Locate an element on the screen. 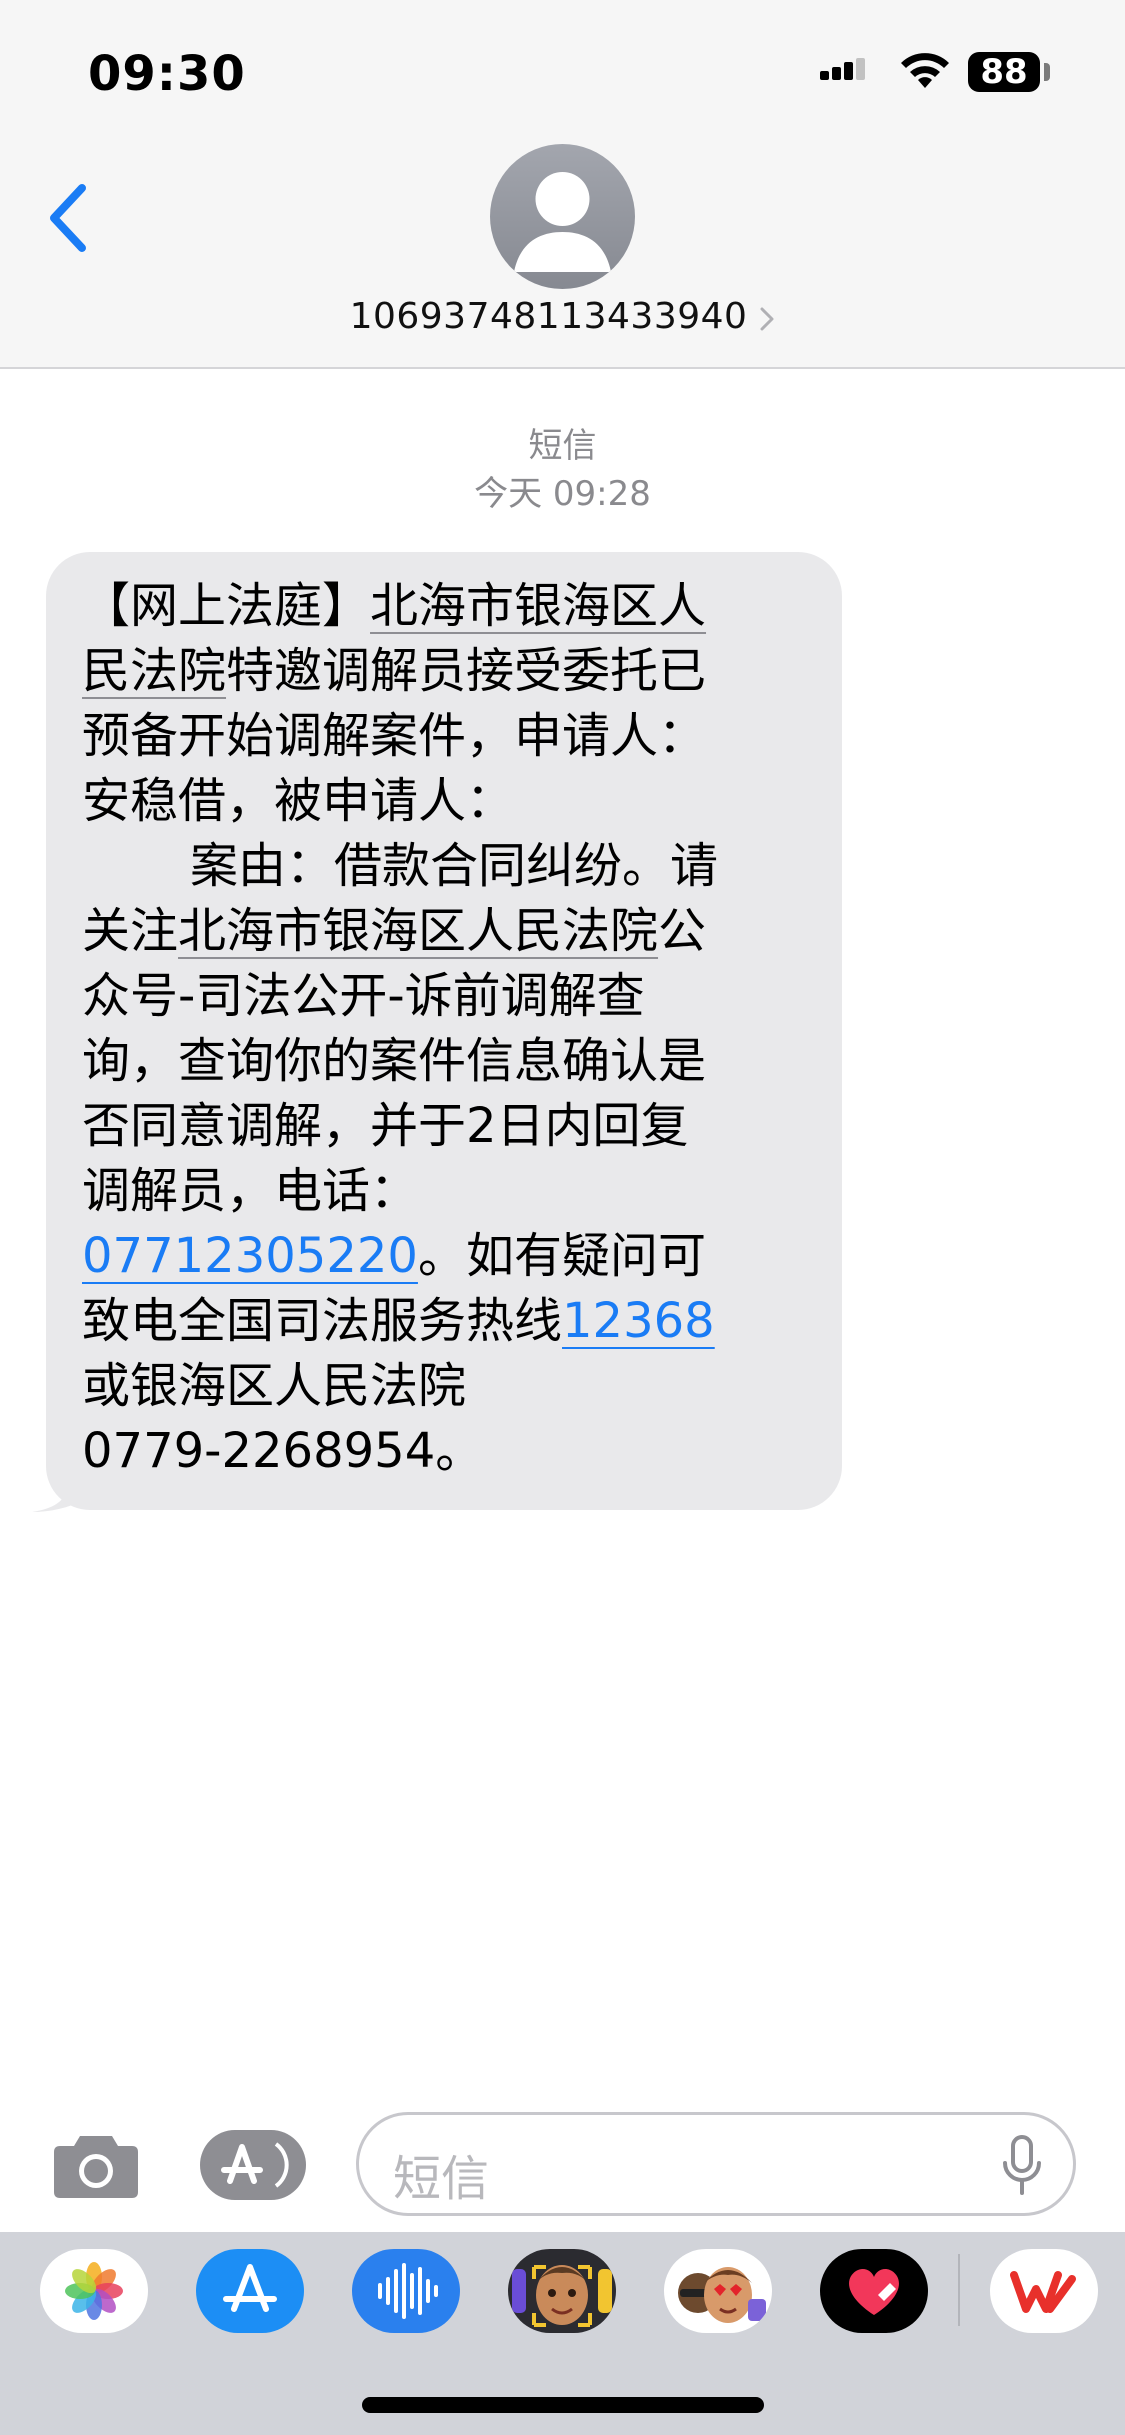 The width and height of the screenshot is (1125, 2435). message-line: 0779-2268954。 is located at coordinates (283, 1451).